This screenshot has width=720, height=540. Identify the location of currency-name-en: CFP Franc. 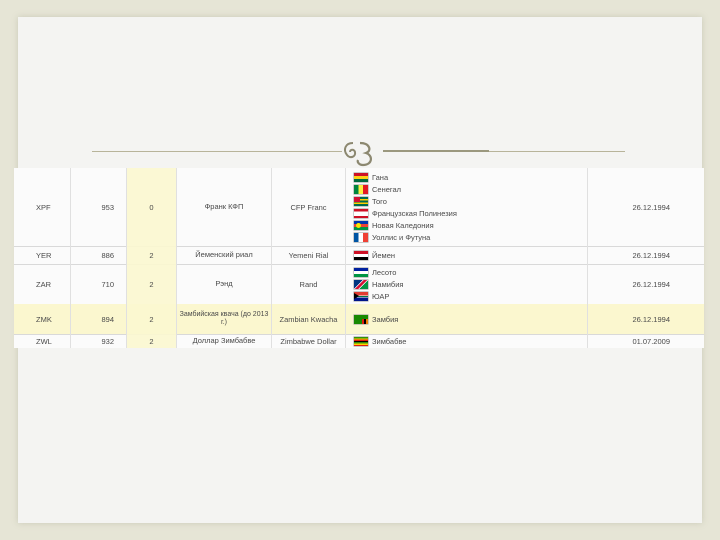
(309, 207).